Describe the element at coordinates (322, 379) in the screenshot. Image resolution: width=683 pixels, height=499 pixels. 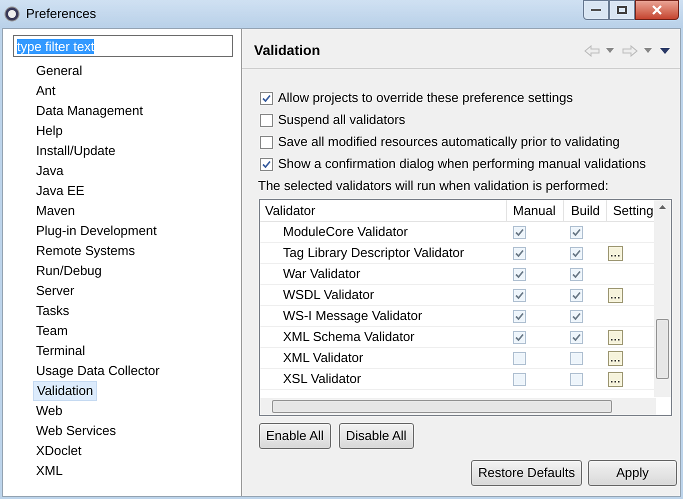
I see `table-cell-text: XSL Validator` at that location.